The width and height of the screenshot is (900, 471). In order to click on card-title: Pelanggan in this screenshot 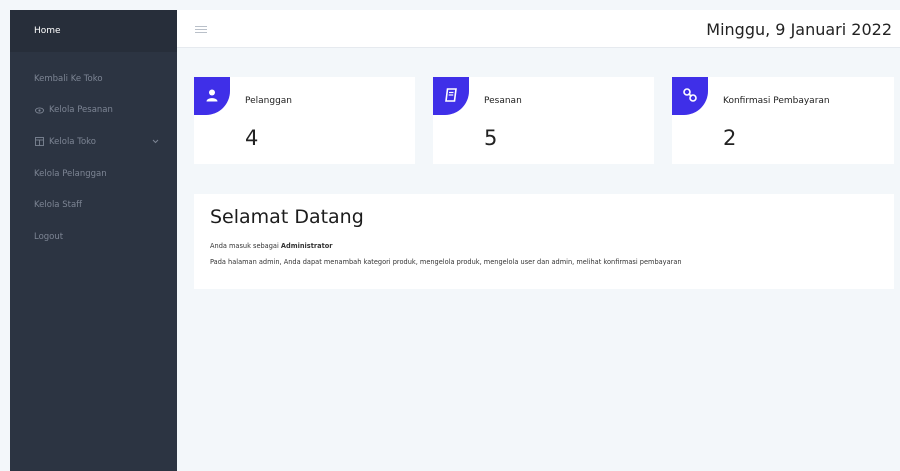, I will do `click(269, 101)`.